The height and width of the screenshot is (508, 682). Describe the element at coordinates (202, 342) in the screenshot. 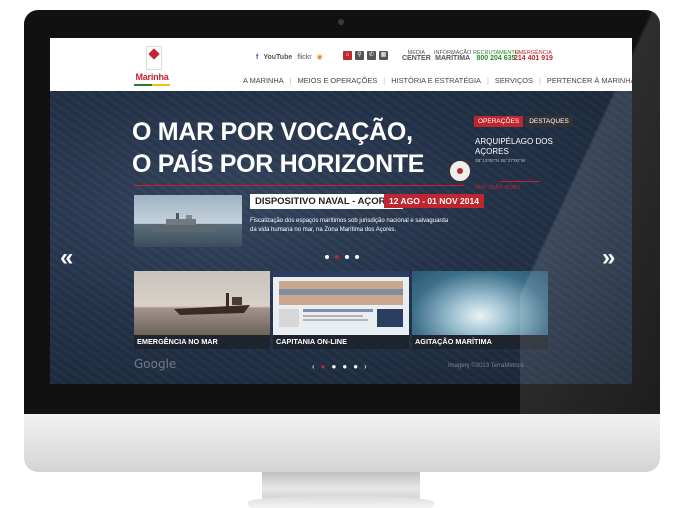

I see `card-label: EMERGÊNCIA NO MAR` at that location.